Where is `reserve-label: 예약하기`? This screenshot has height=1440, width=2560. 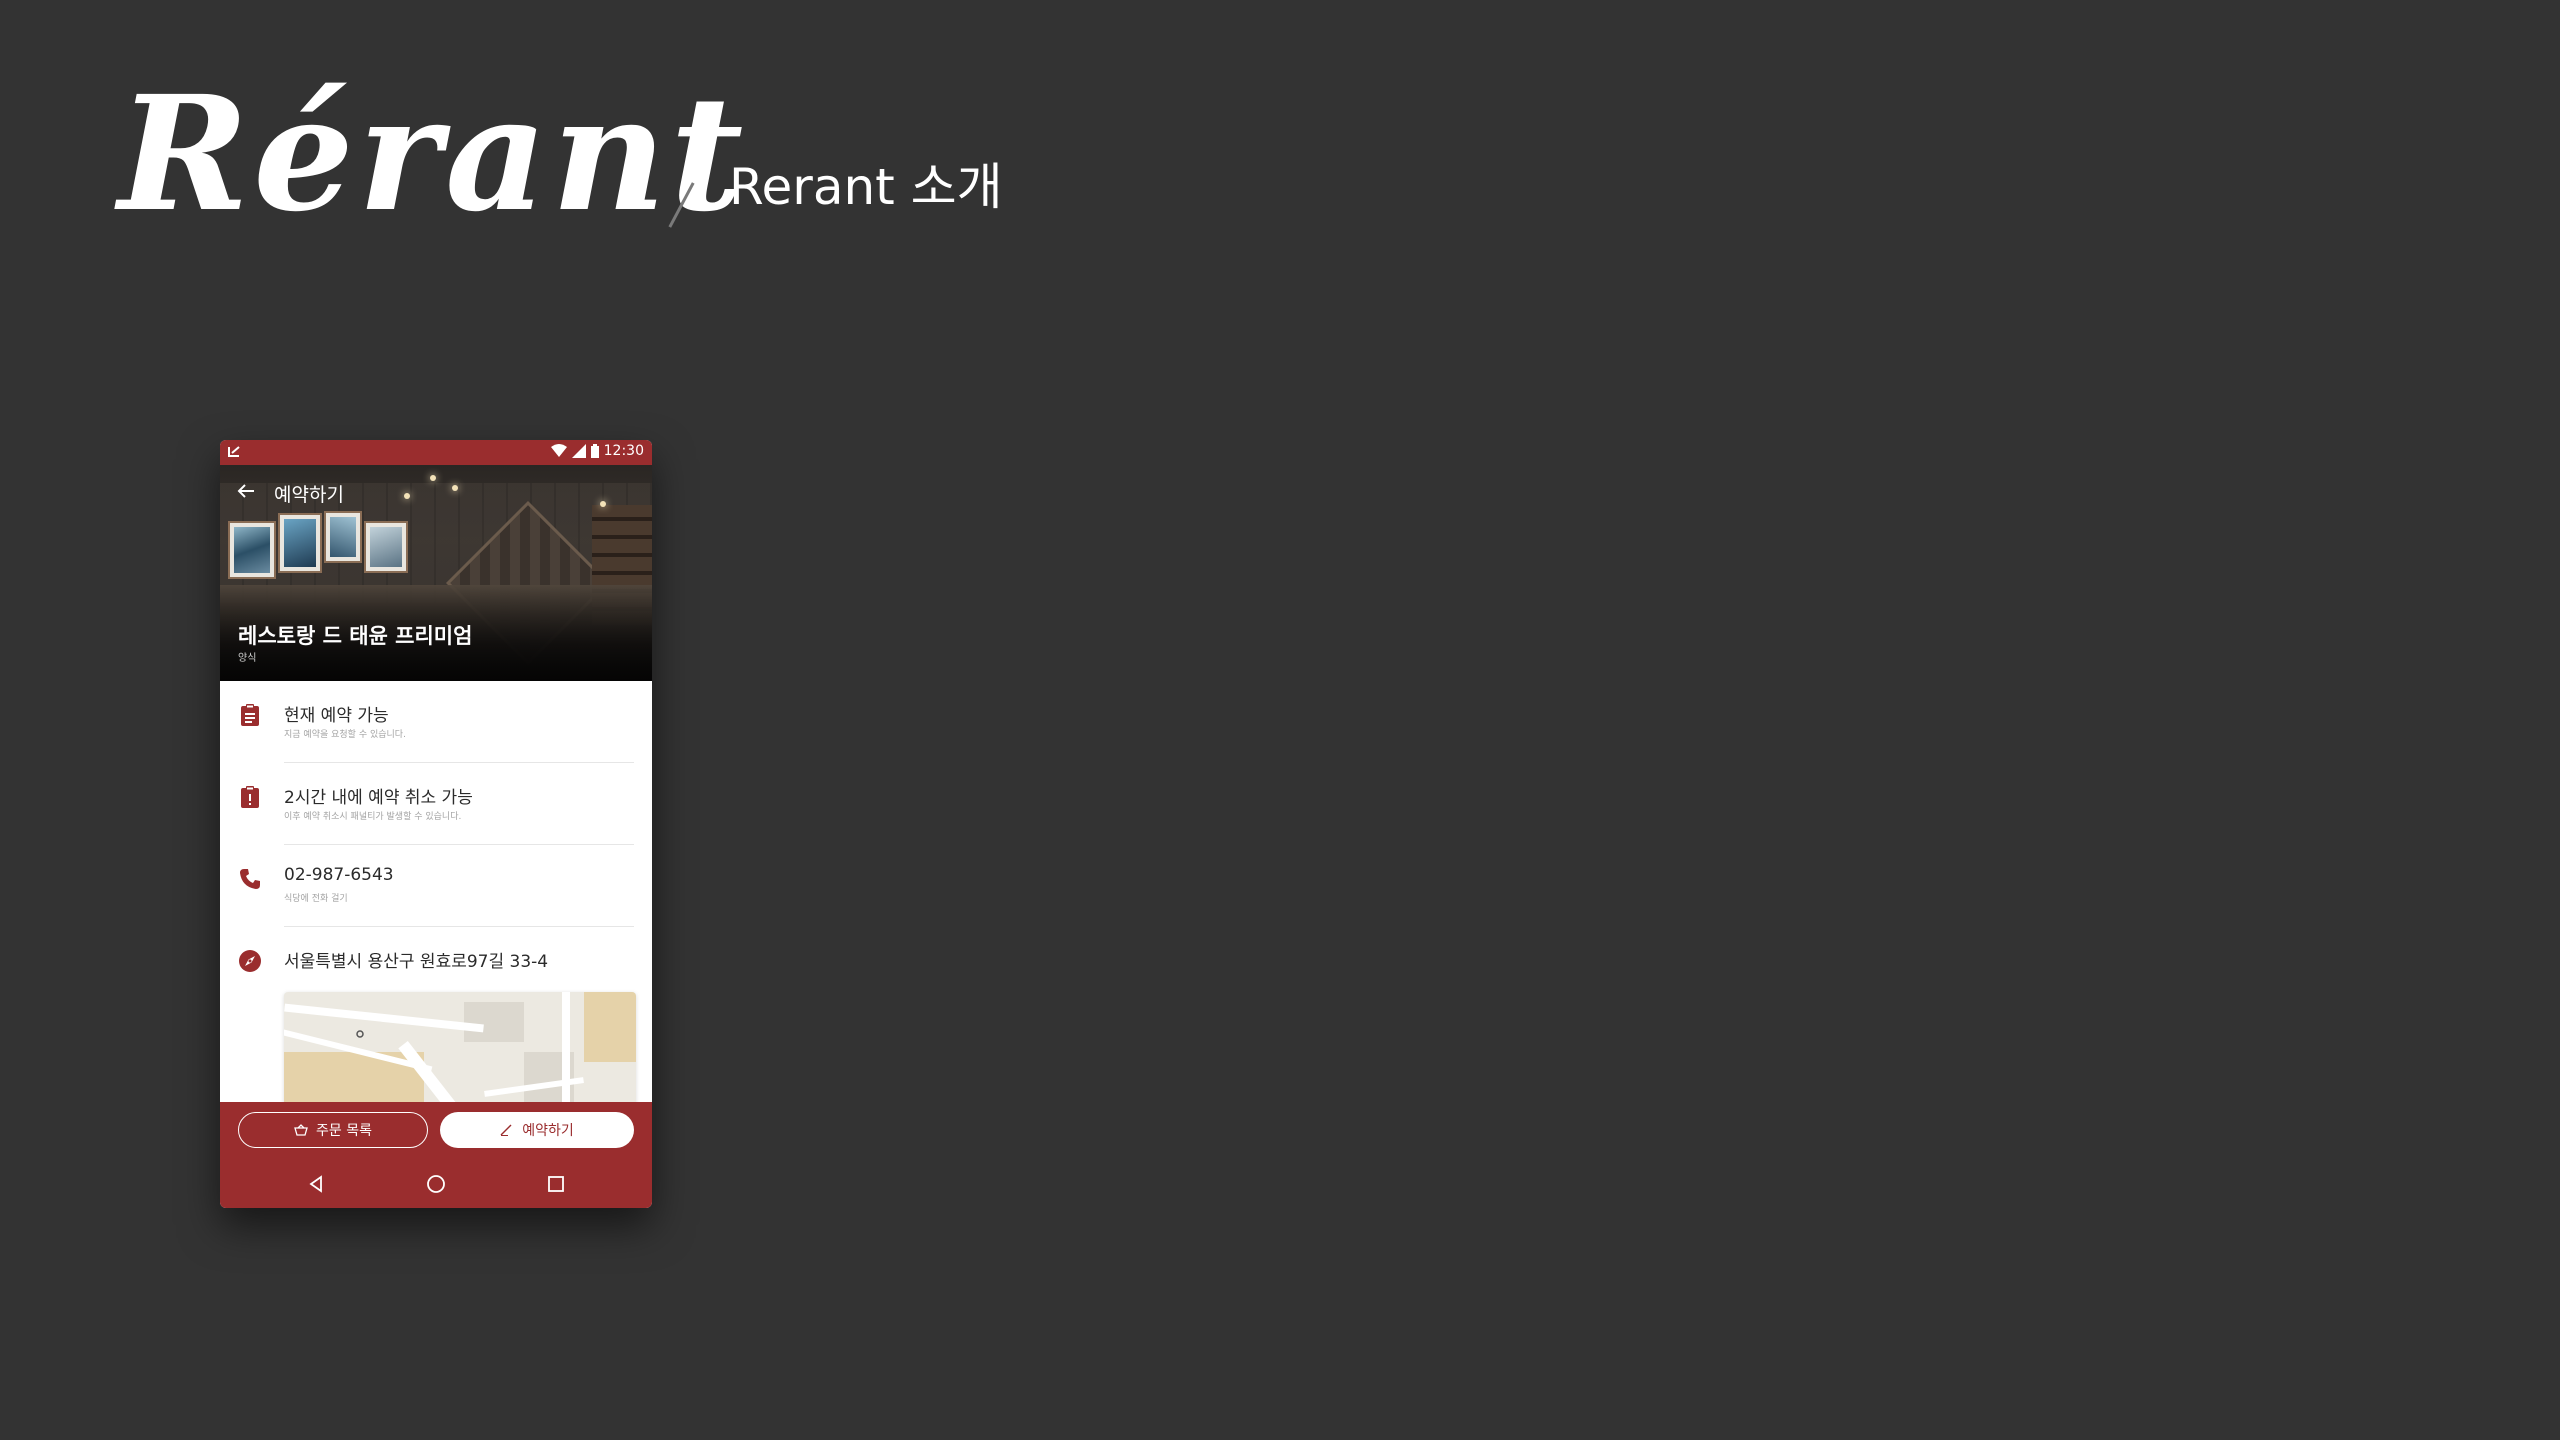 reserve-label: 예약하기 is located at coordinates (548, 1131).